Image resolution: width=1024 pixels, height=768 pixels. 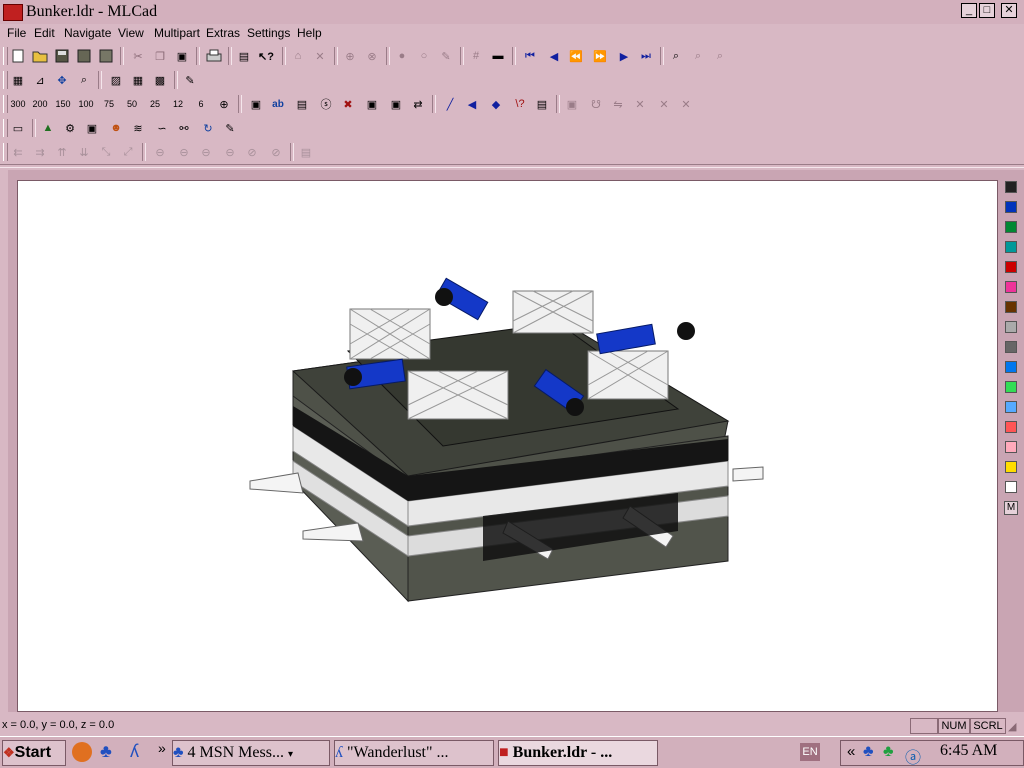 I want to click on zoom-12-button: 12, so click(x=178, y=104).